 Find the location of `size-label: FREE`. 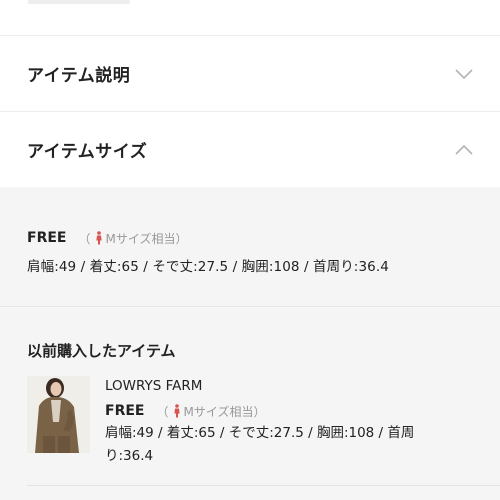

size-label: FREE is located at coordinates (47, 238).